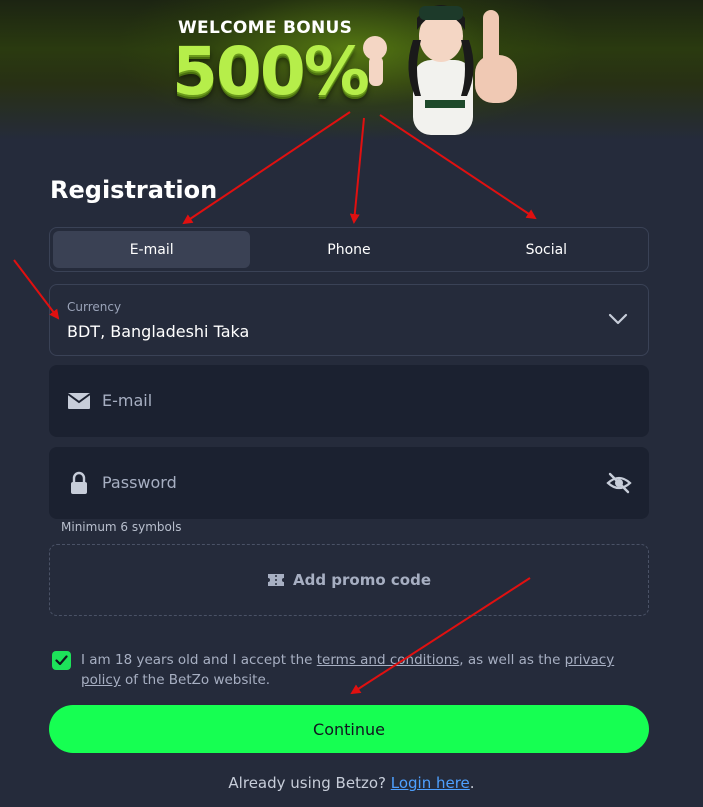  What do you see at coordinates (546, 249) in the screenshot?
I see `tab-social: Social` at bounding box center [546, 249].